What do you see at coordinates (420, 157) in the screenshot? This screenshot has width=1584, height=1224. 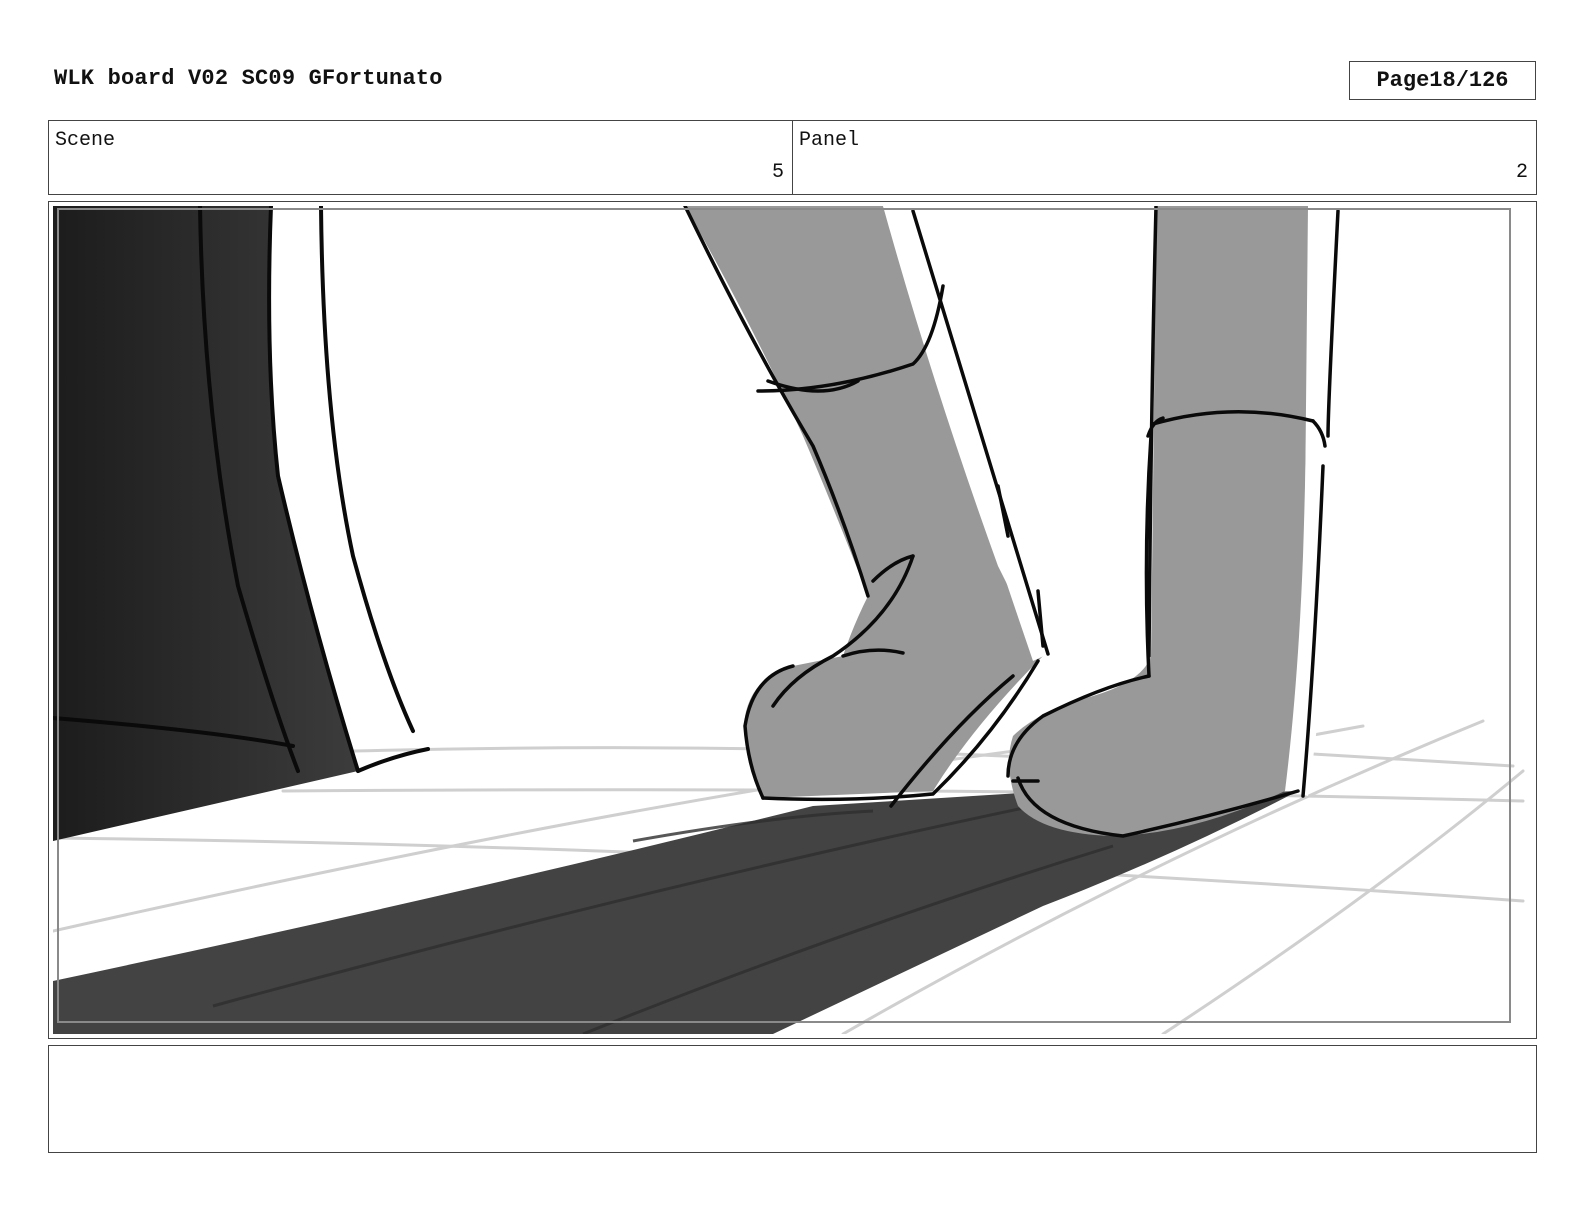 I see `scene-cell: Scene 5` at bounding box center [420, 157].